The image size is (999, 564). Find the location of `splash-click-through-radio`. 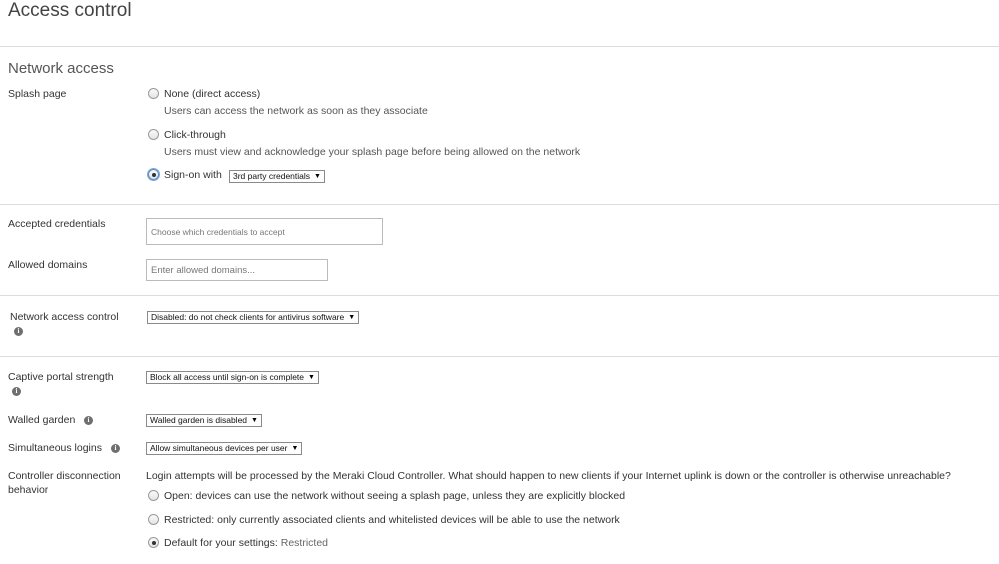

splash-click-through-radio is located at coordinates (153, 134).